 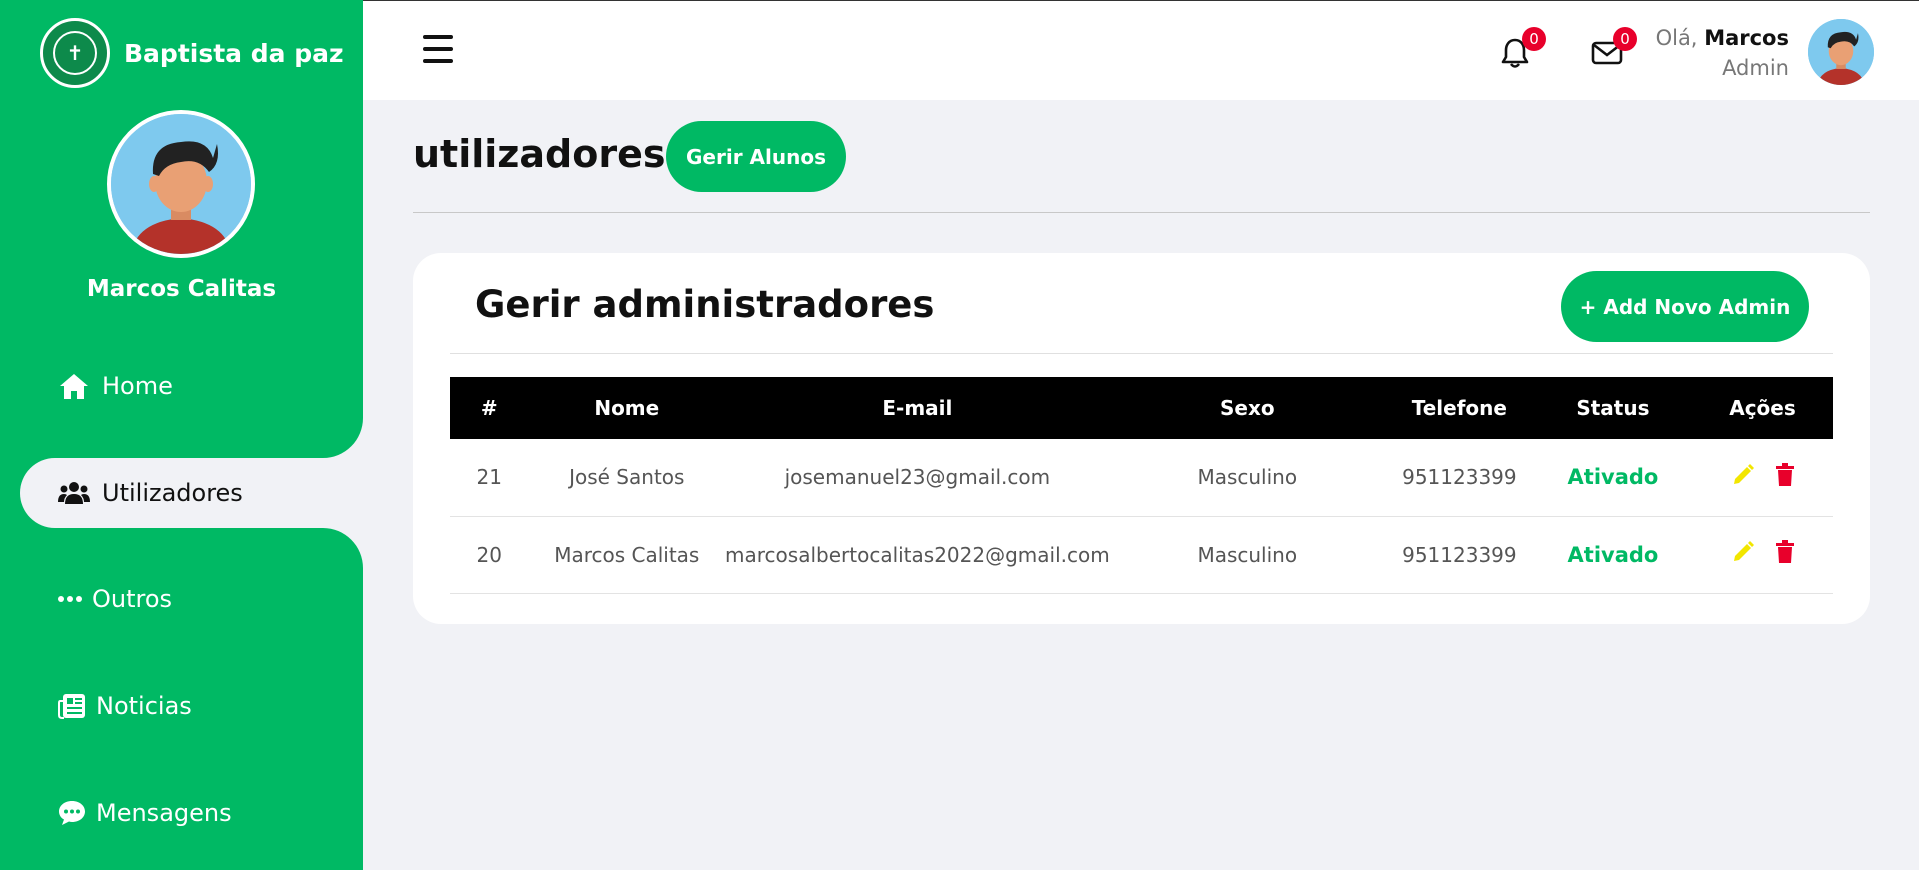 What do you see at coordinates (181, 289) in the screenshot?
I see `profile-name: Marcos Calitas` at bounding box center [181, 289].